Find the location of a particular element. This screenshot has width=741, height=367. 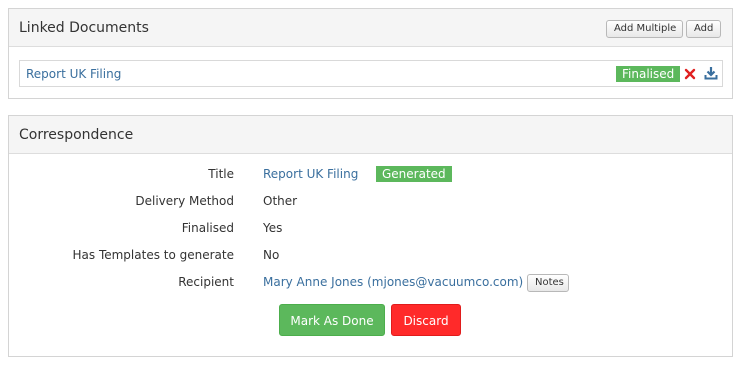

notes-button: Notes is located at coordinates (548, 283).